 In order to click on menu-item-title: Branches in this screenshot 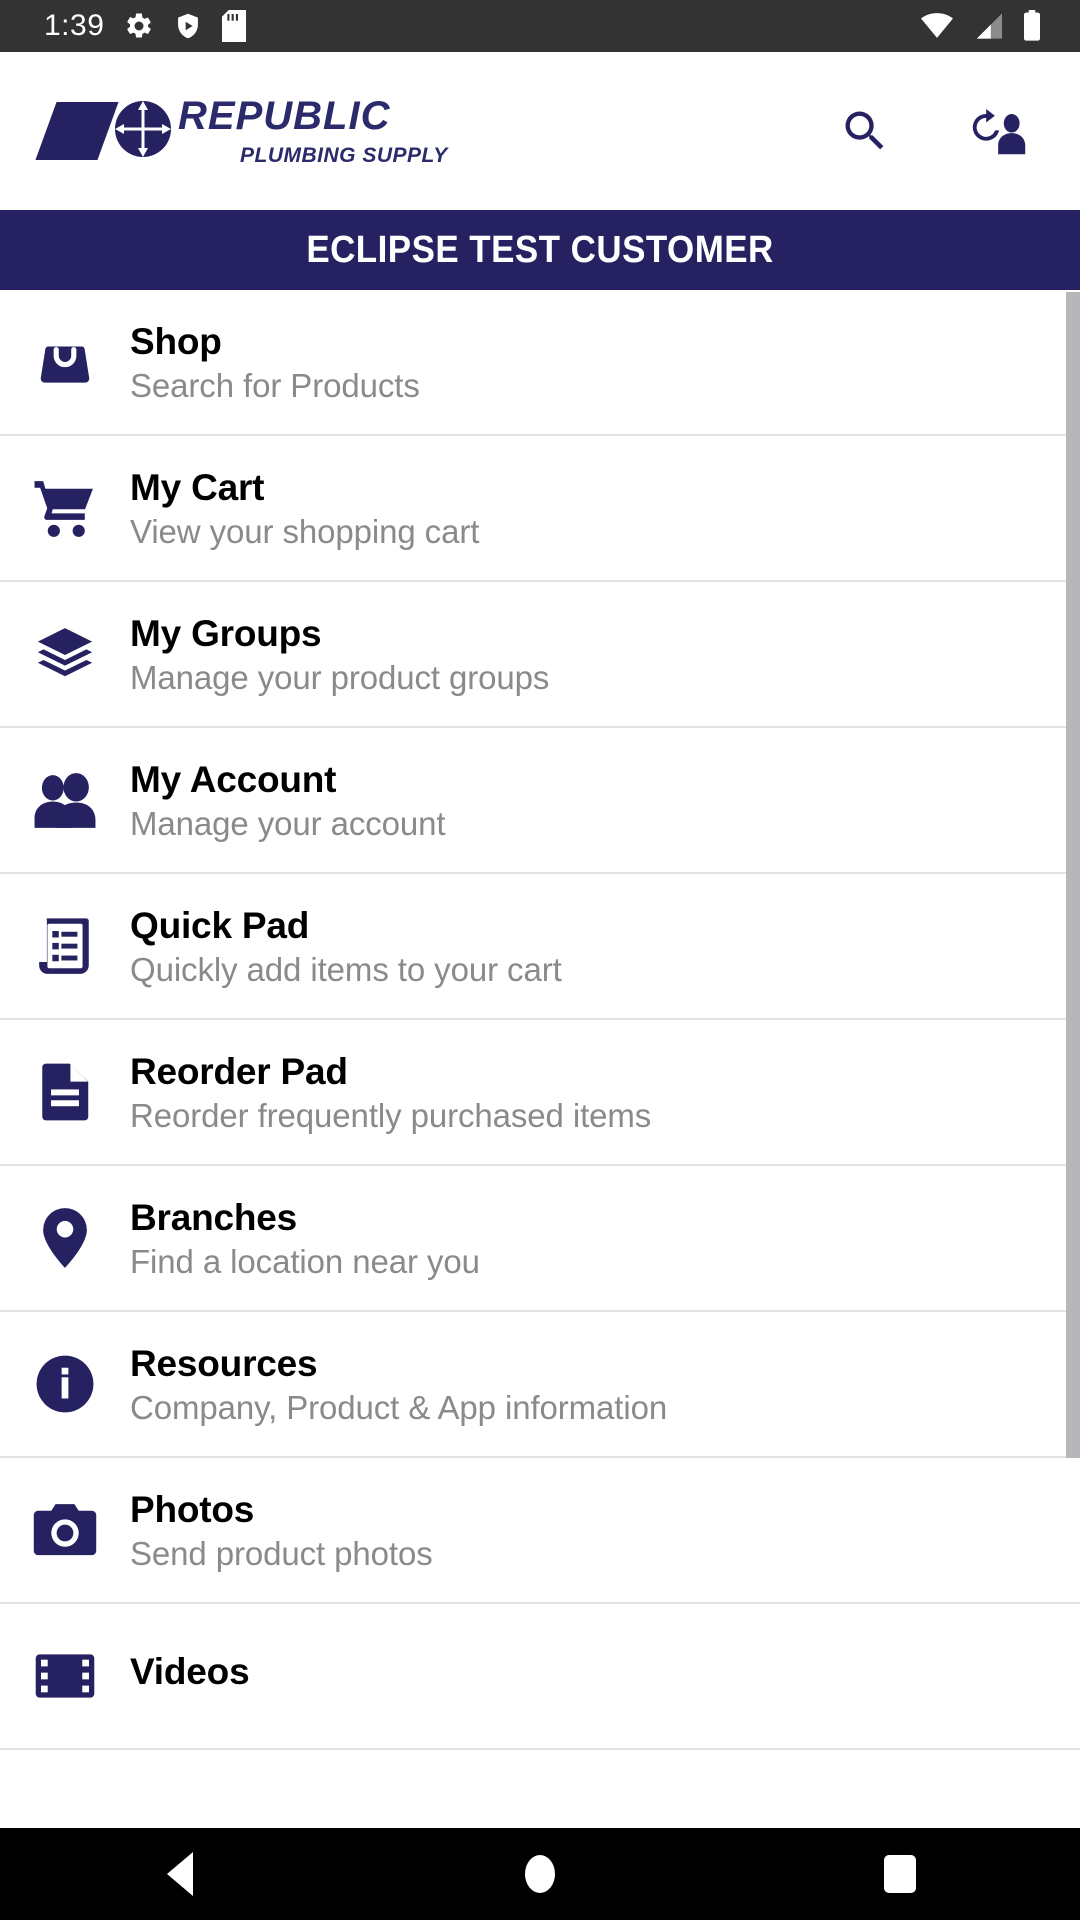, I will do `click(214, 1217)`.